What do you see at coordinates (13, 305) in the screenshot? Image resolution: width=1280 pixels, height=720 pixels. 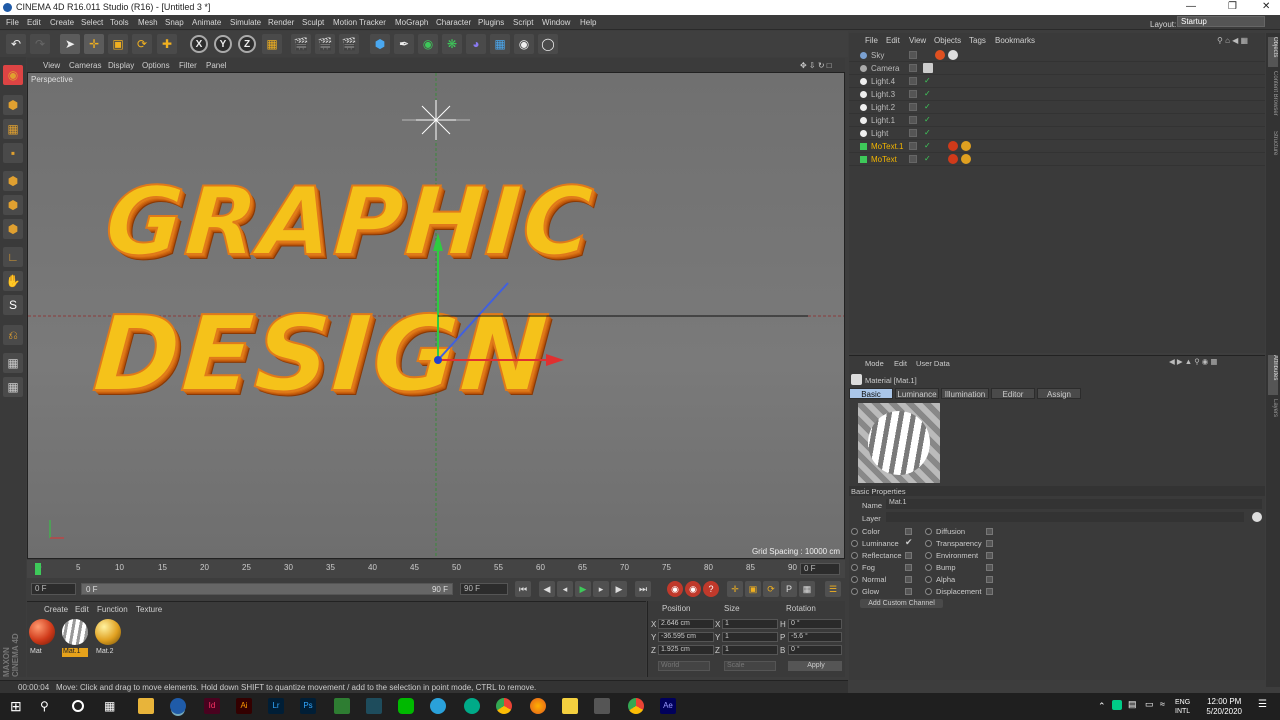 I see `snapping-icon: S` at bounding box center [13, 305].